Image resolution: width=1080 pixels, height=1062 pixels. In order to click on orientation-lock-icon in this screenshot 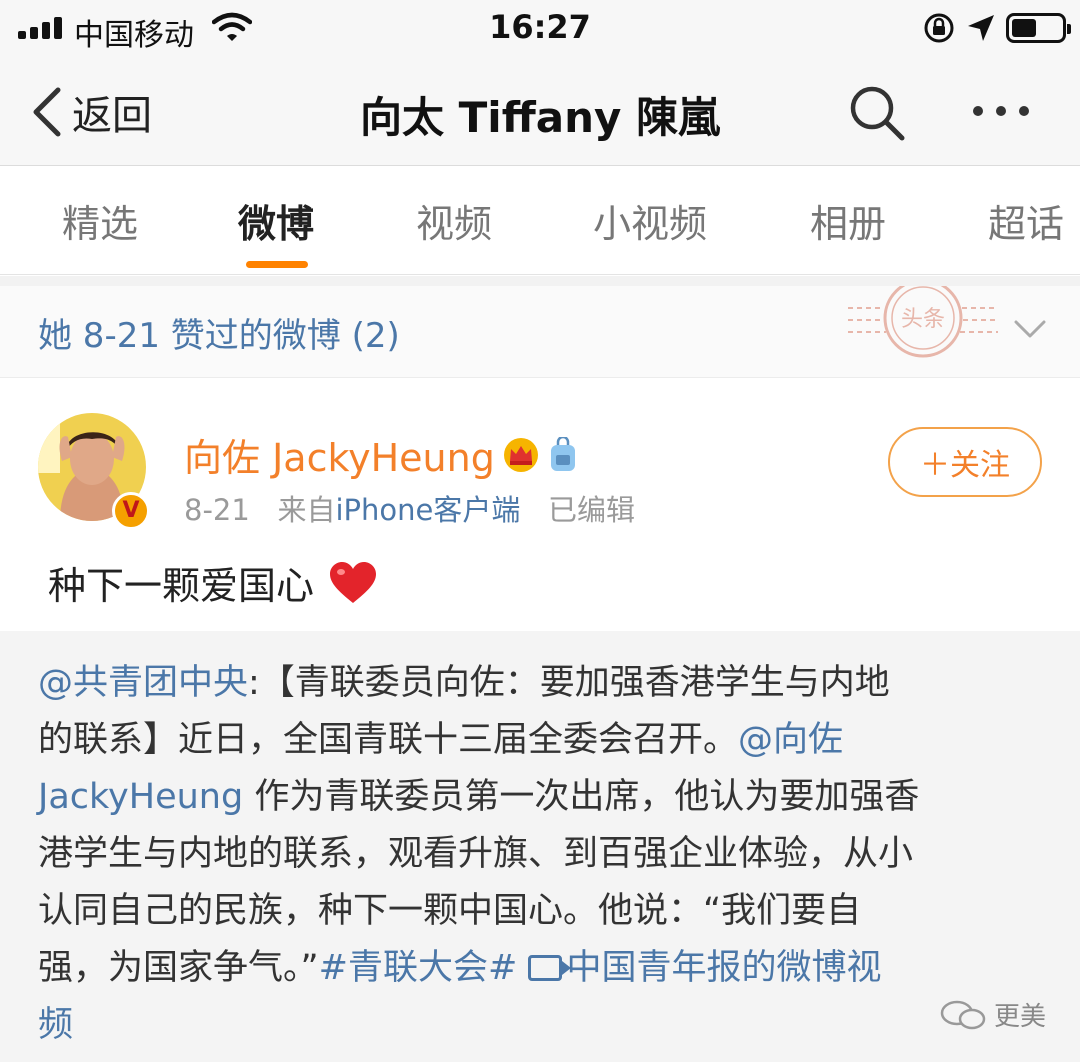, I will do `click(939, 28)`.